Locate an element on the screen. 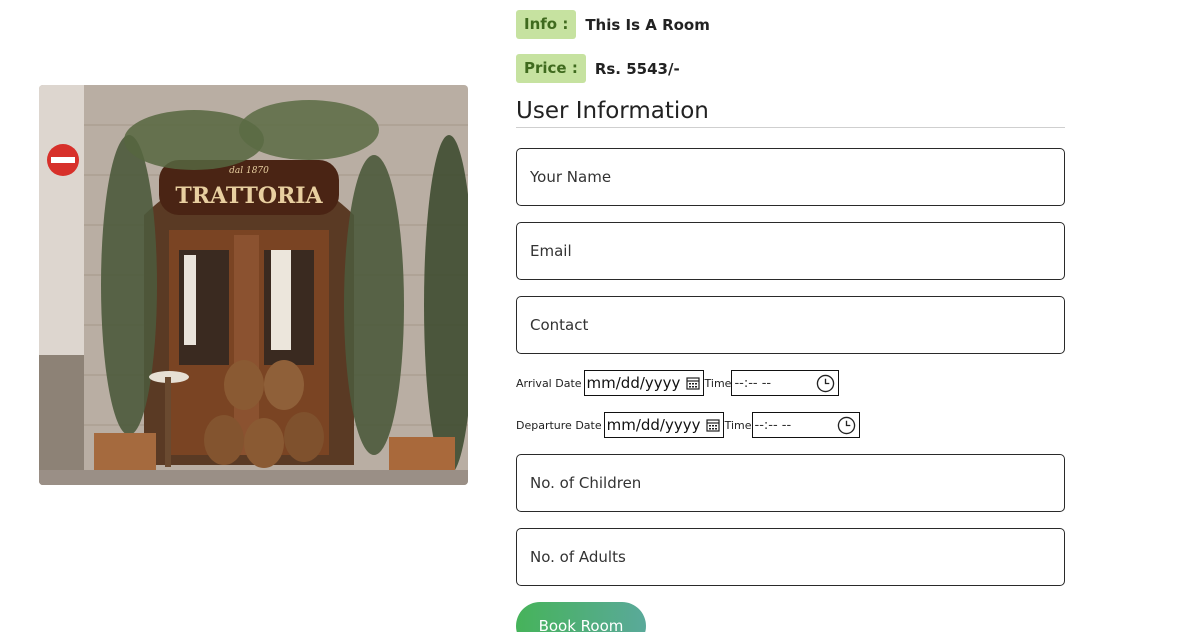 This screenshot has height=632, width=1200. user-information-heading: User Information is located at coordinates (790, 113).